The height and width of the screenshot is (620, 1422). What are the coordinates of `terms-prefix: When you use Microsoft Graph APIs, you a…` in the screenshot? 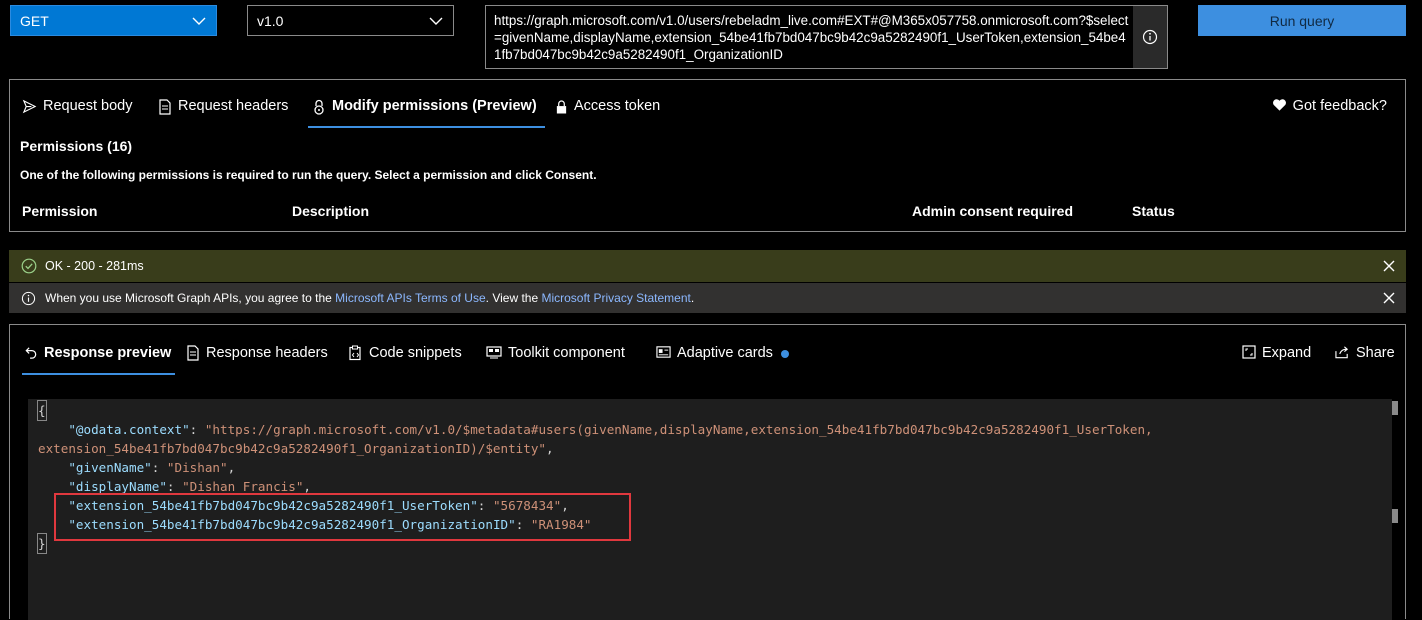 It's located at (190, 298).